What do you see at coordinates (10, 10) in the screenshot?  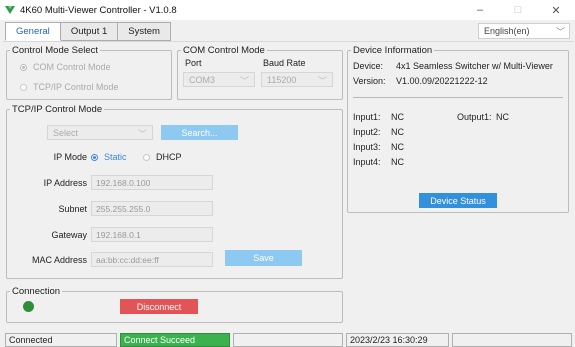 I see `app-logo-icon` at bounding box center [10, 10].